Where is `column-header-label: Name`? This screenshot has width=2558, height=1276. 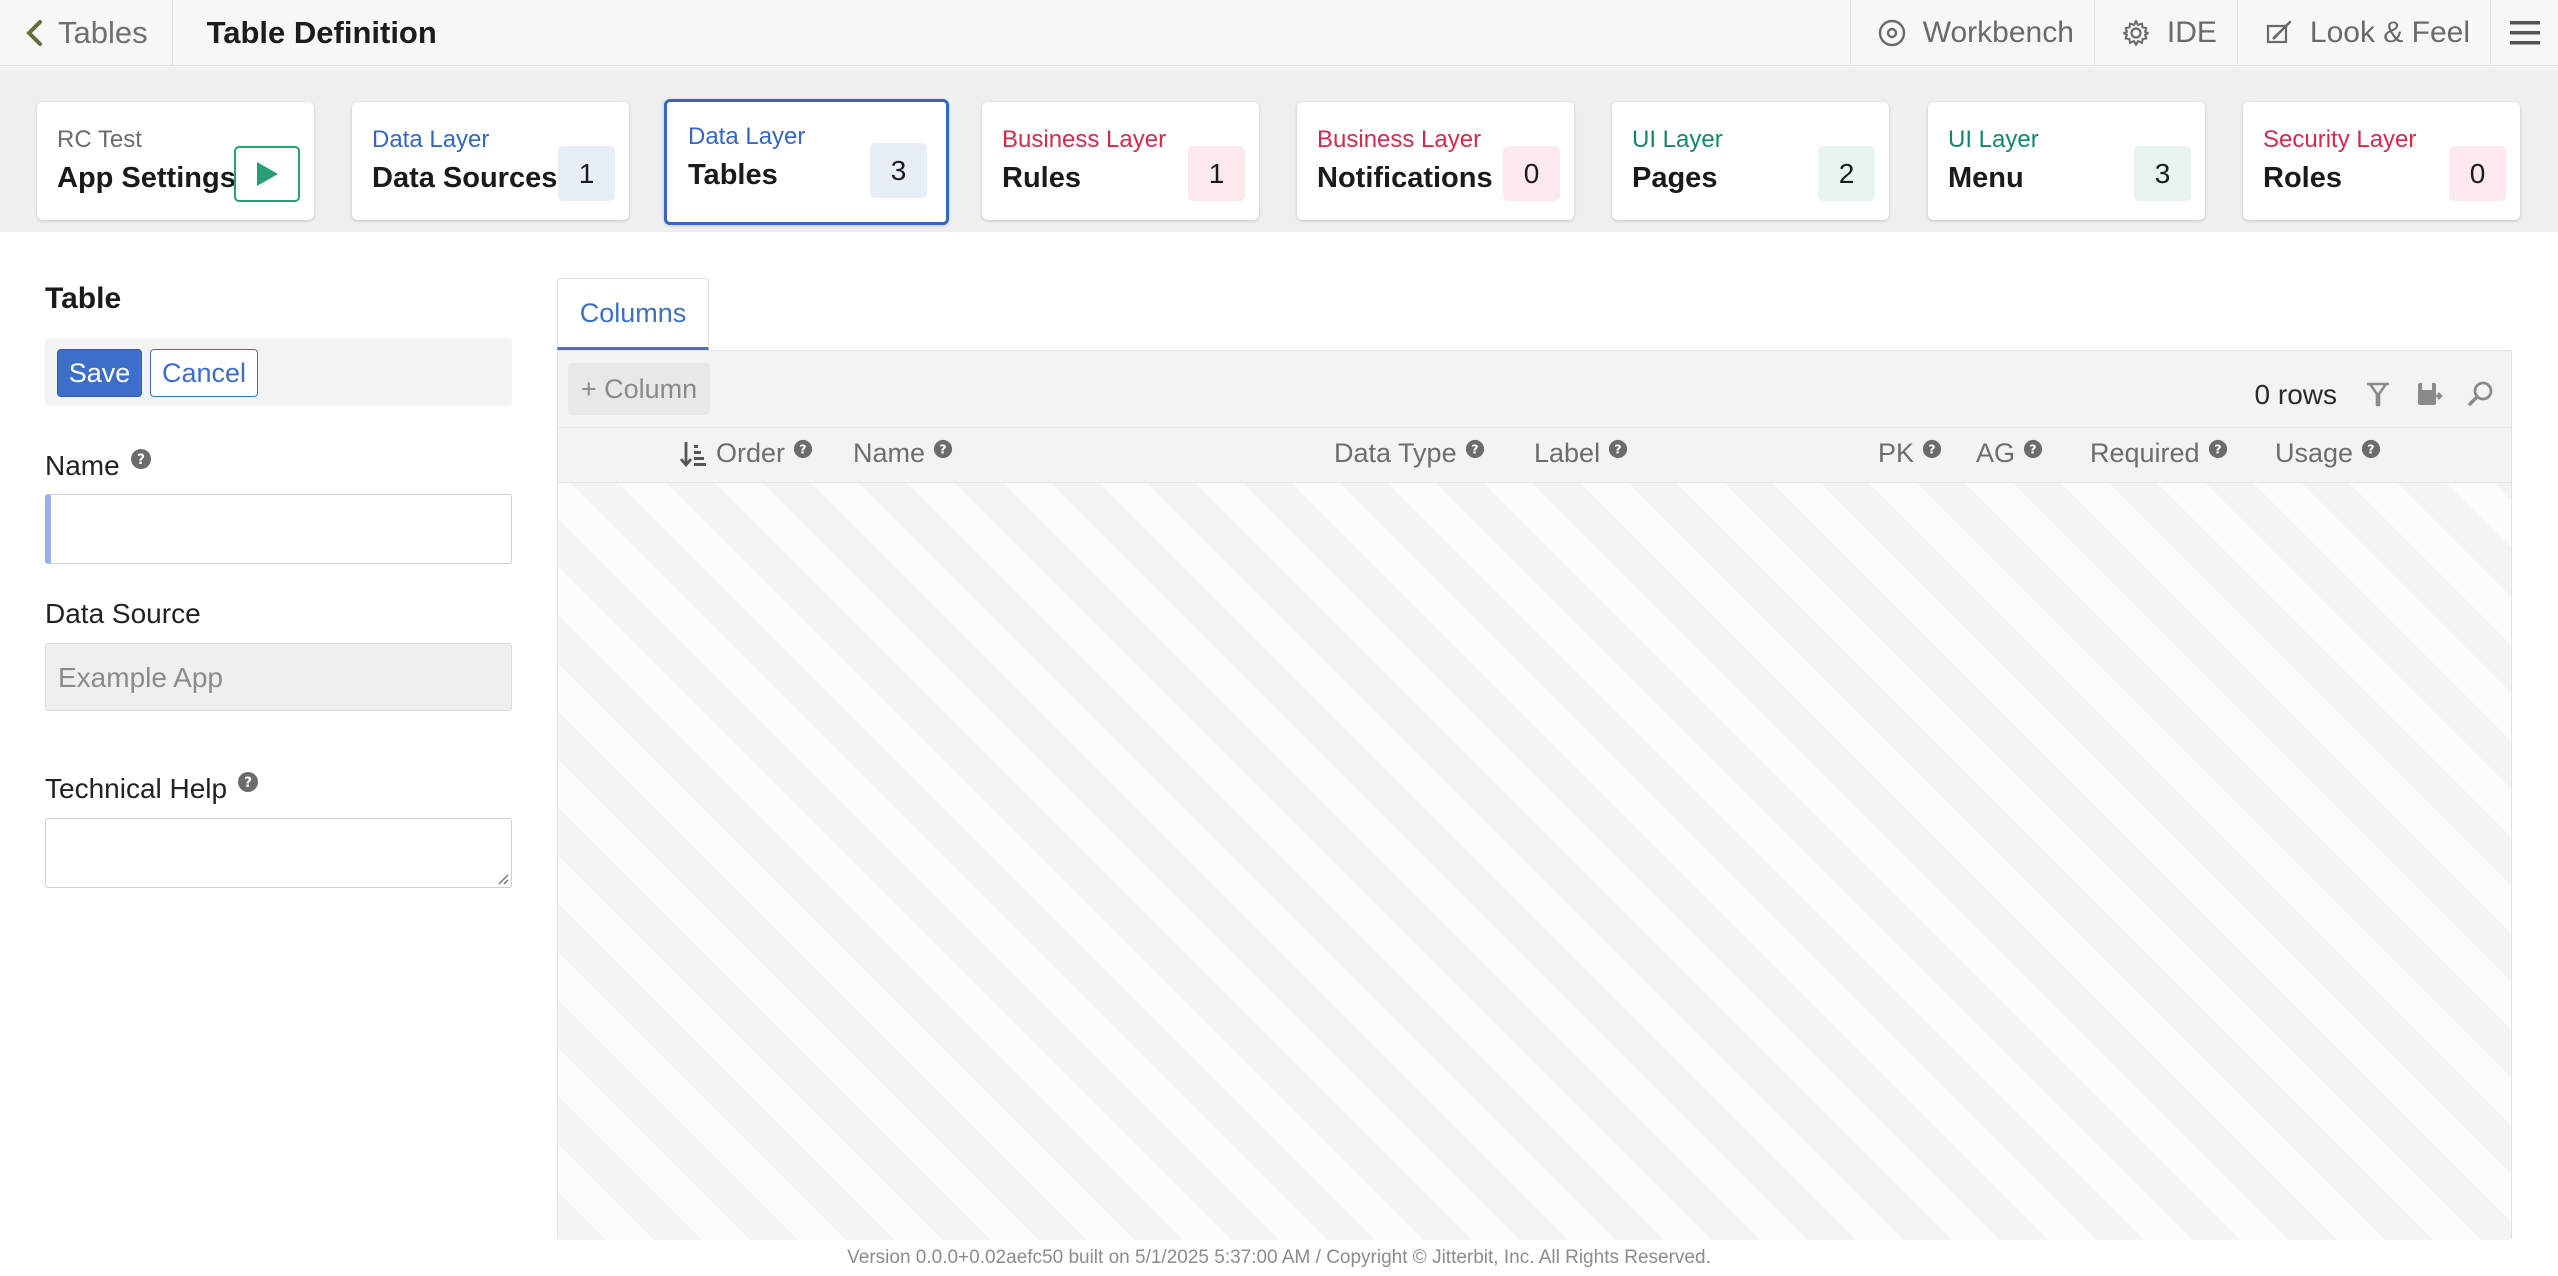 column-header-label: Name is located at coordinates (889, 453).